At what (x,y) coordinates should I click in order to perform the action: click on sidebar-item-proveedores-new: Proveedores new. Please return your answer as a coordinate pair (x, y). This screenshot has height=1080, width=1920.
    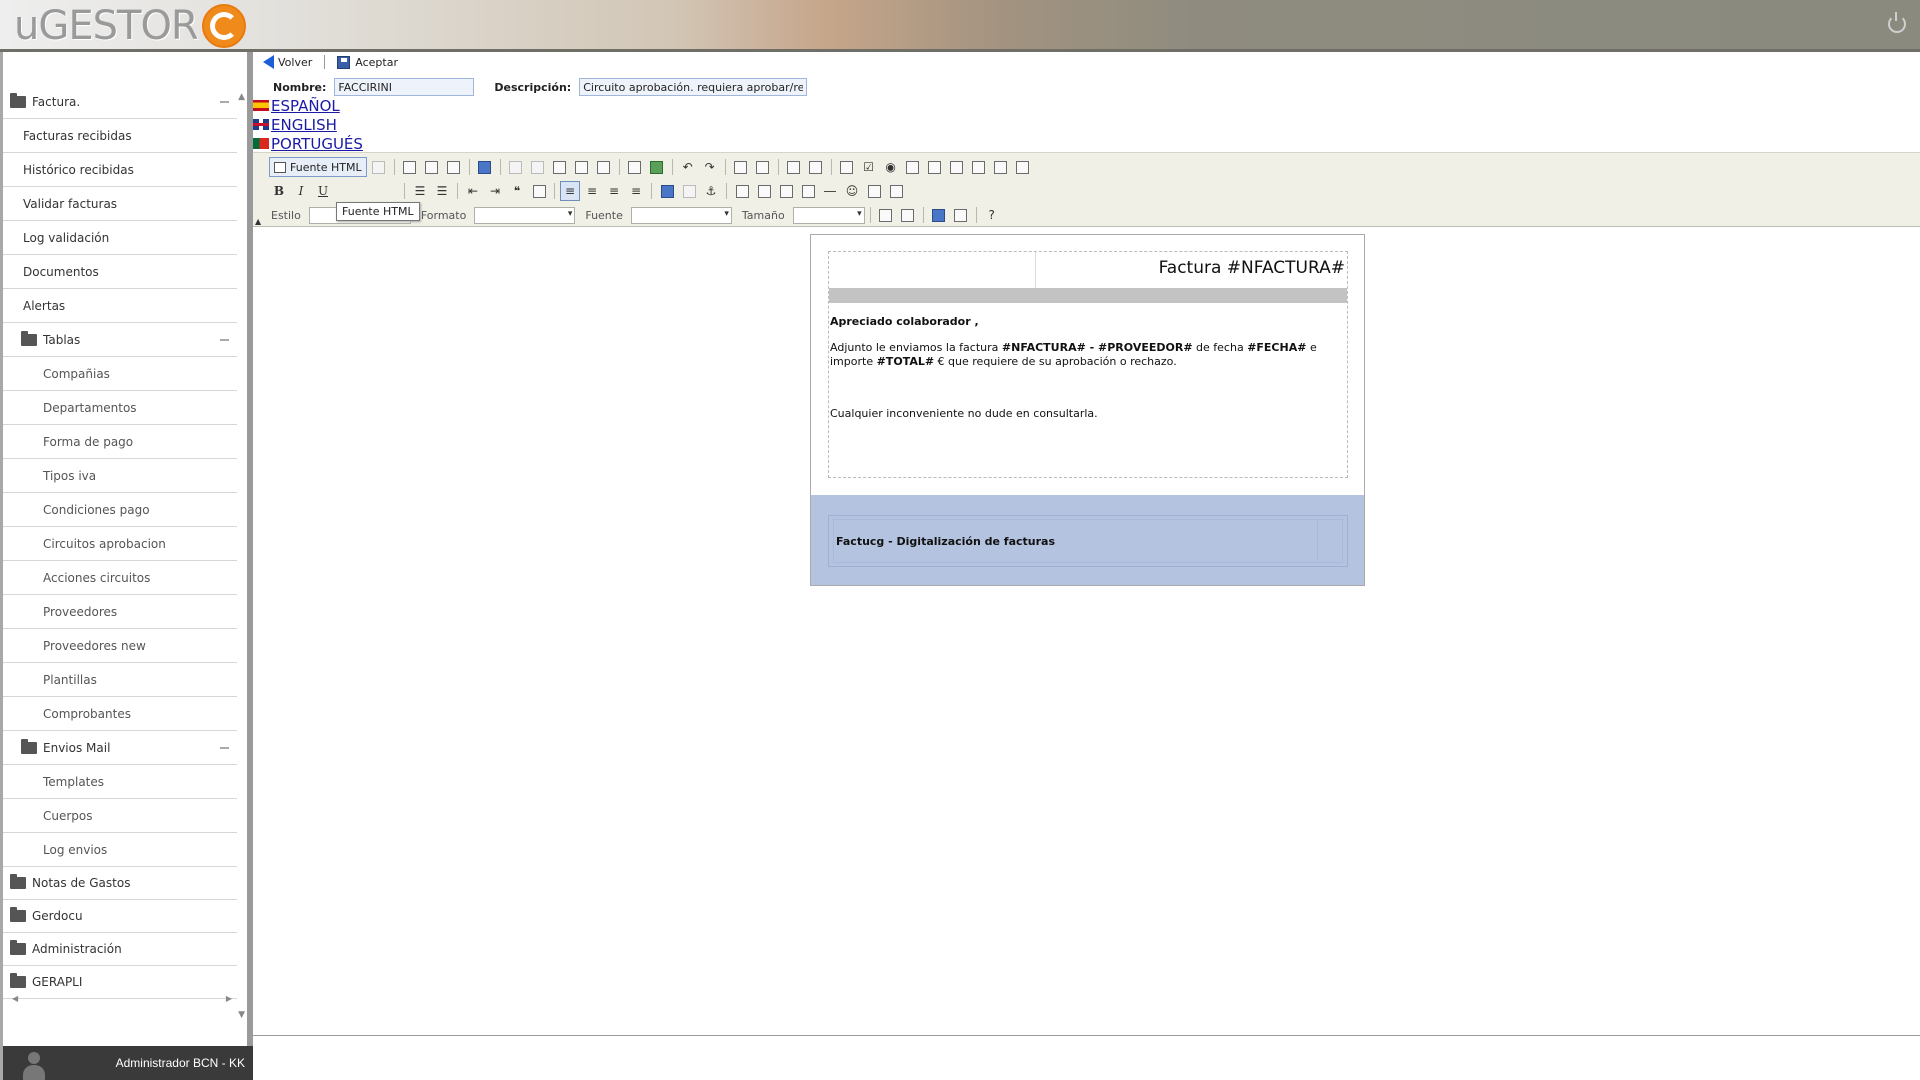
    Looking at the image, I should click on (120, 646).